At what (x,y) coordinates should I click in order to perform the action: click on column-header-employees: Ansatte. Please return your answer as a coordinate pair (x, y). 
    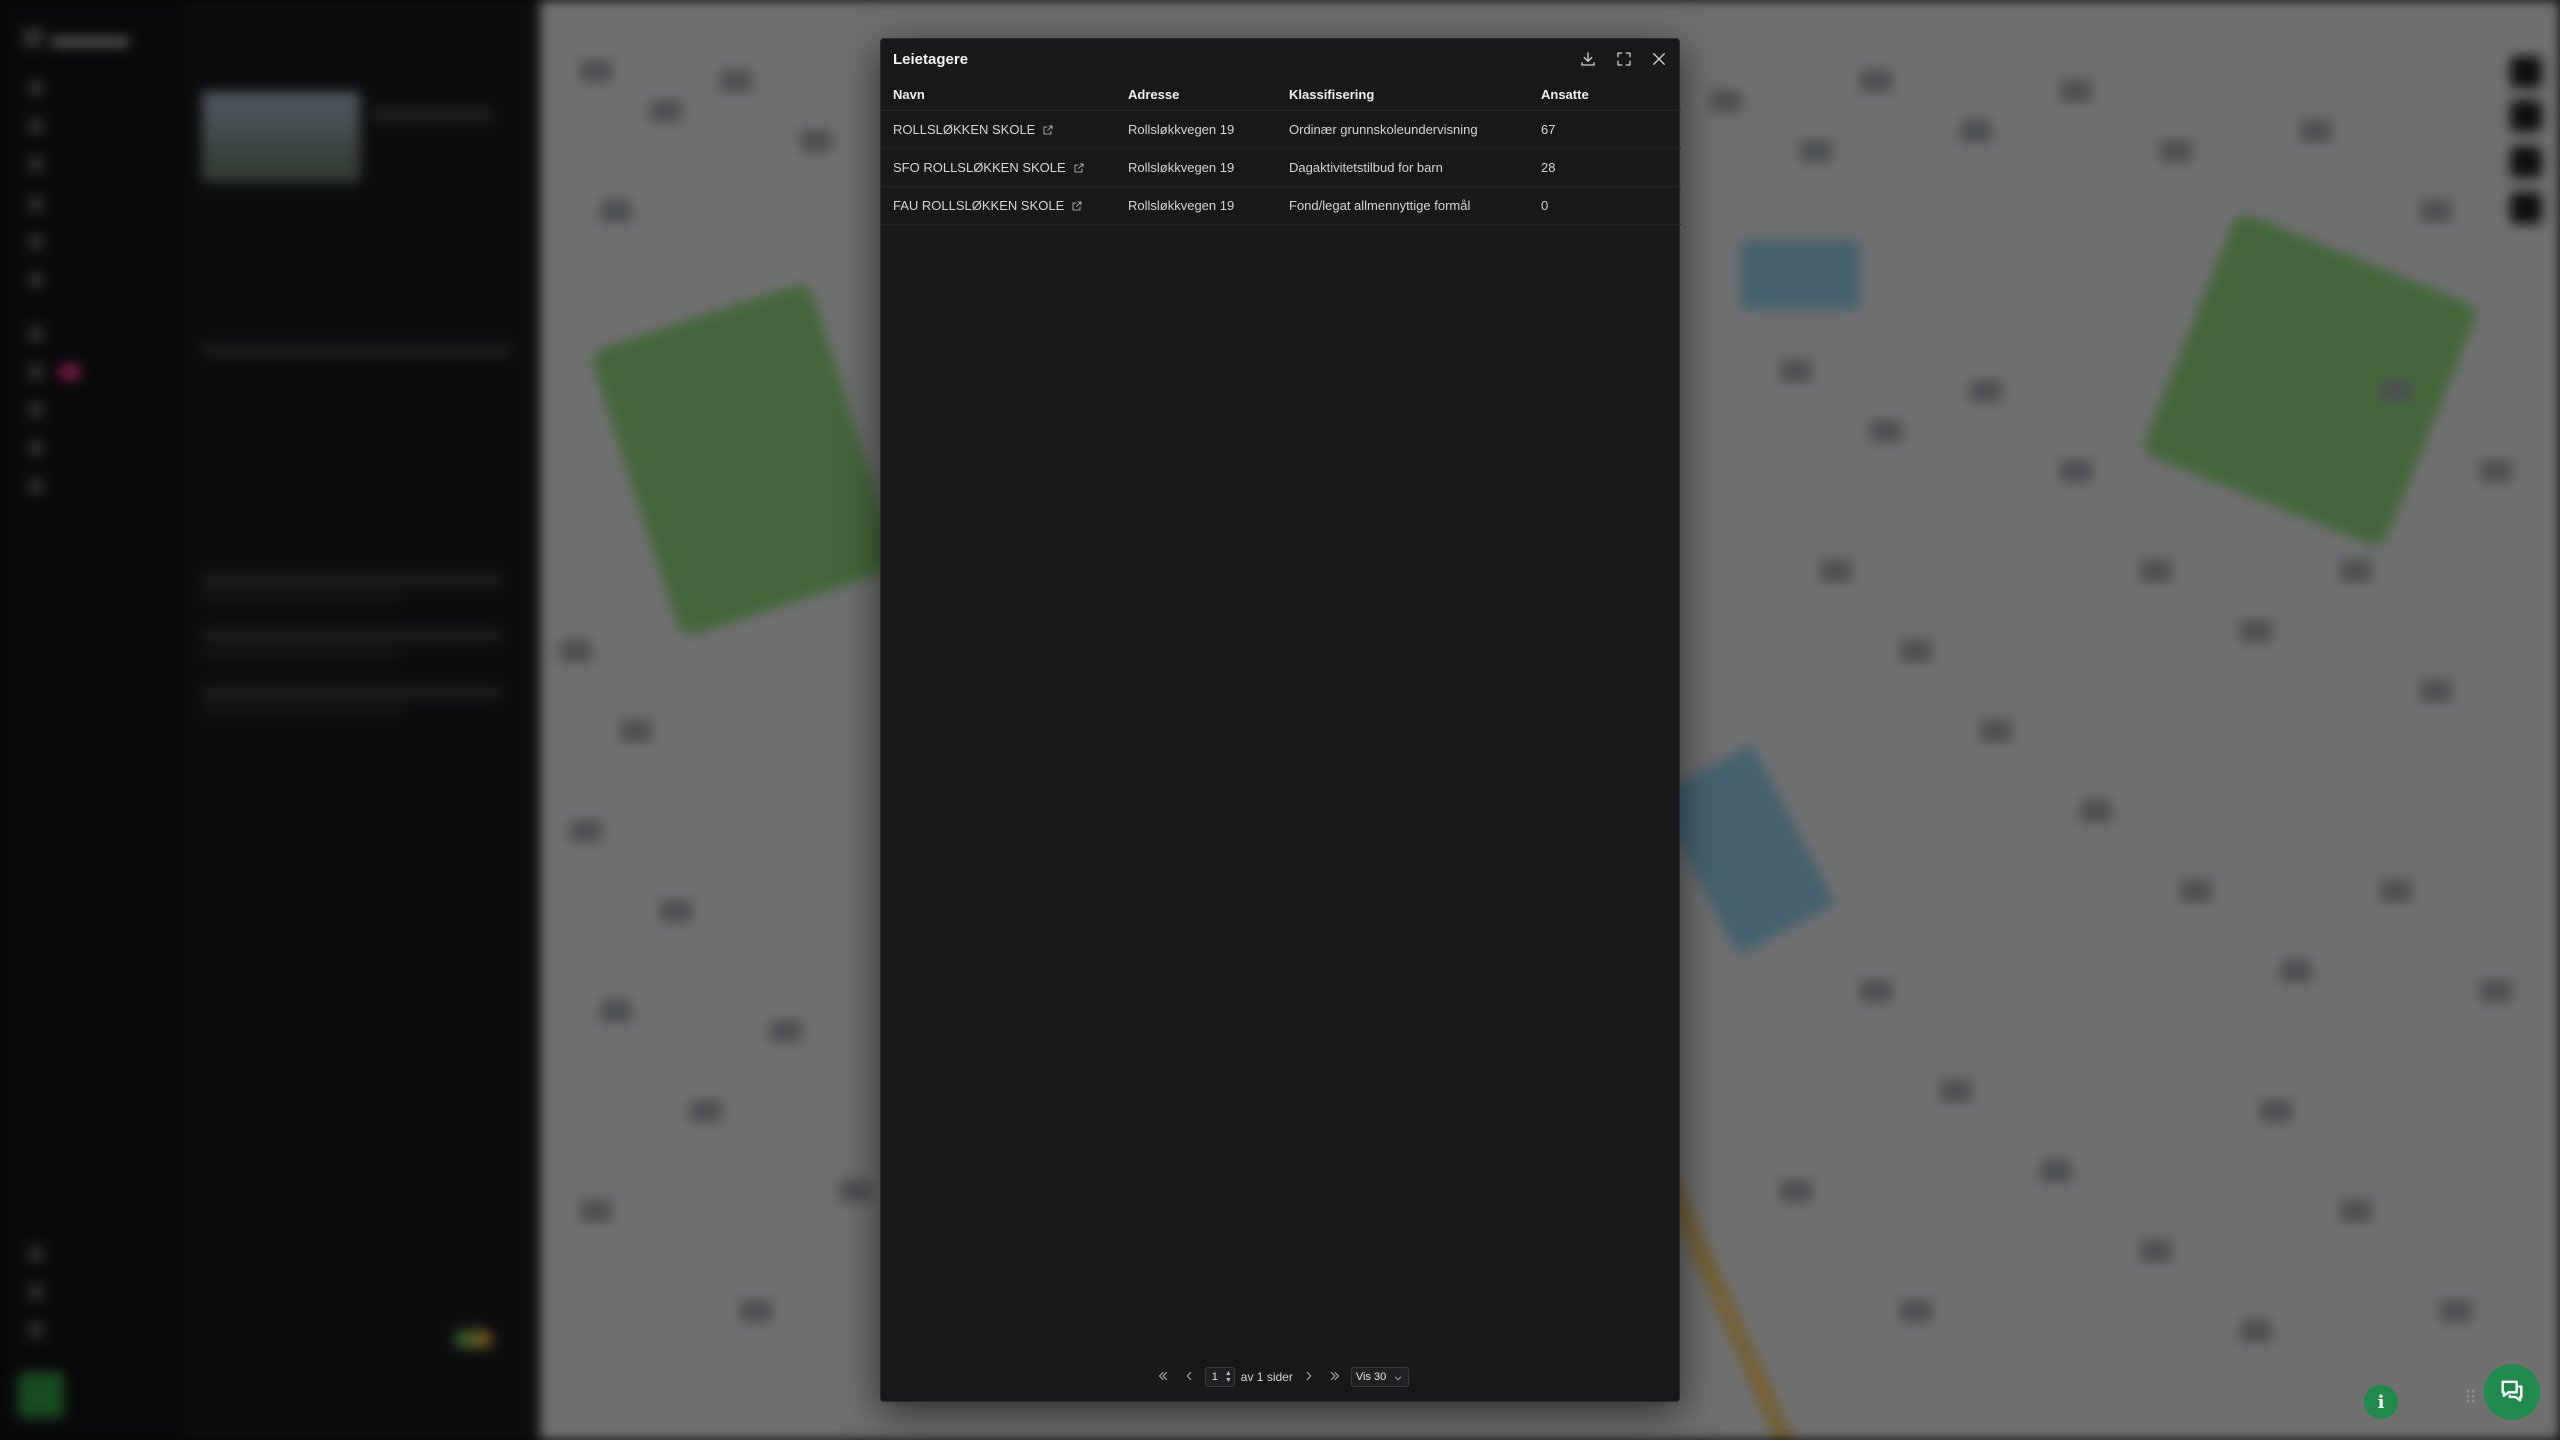
    Looking at the image, I should click on (1565, 97).